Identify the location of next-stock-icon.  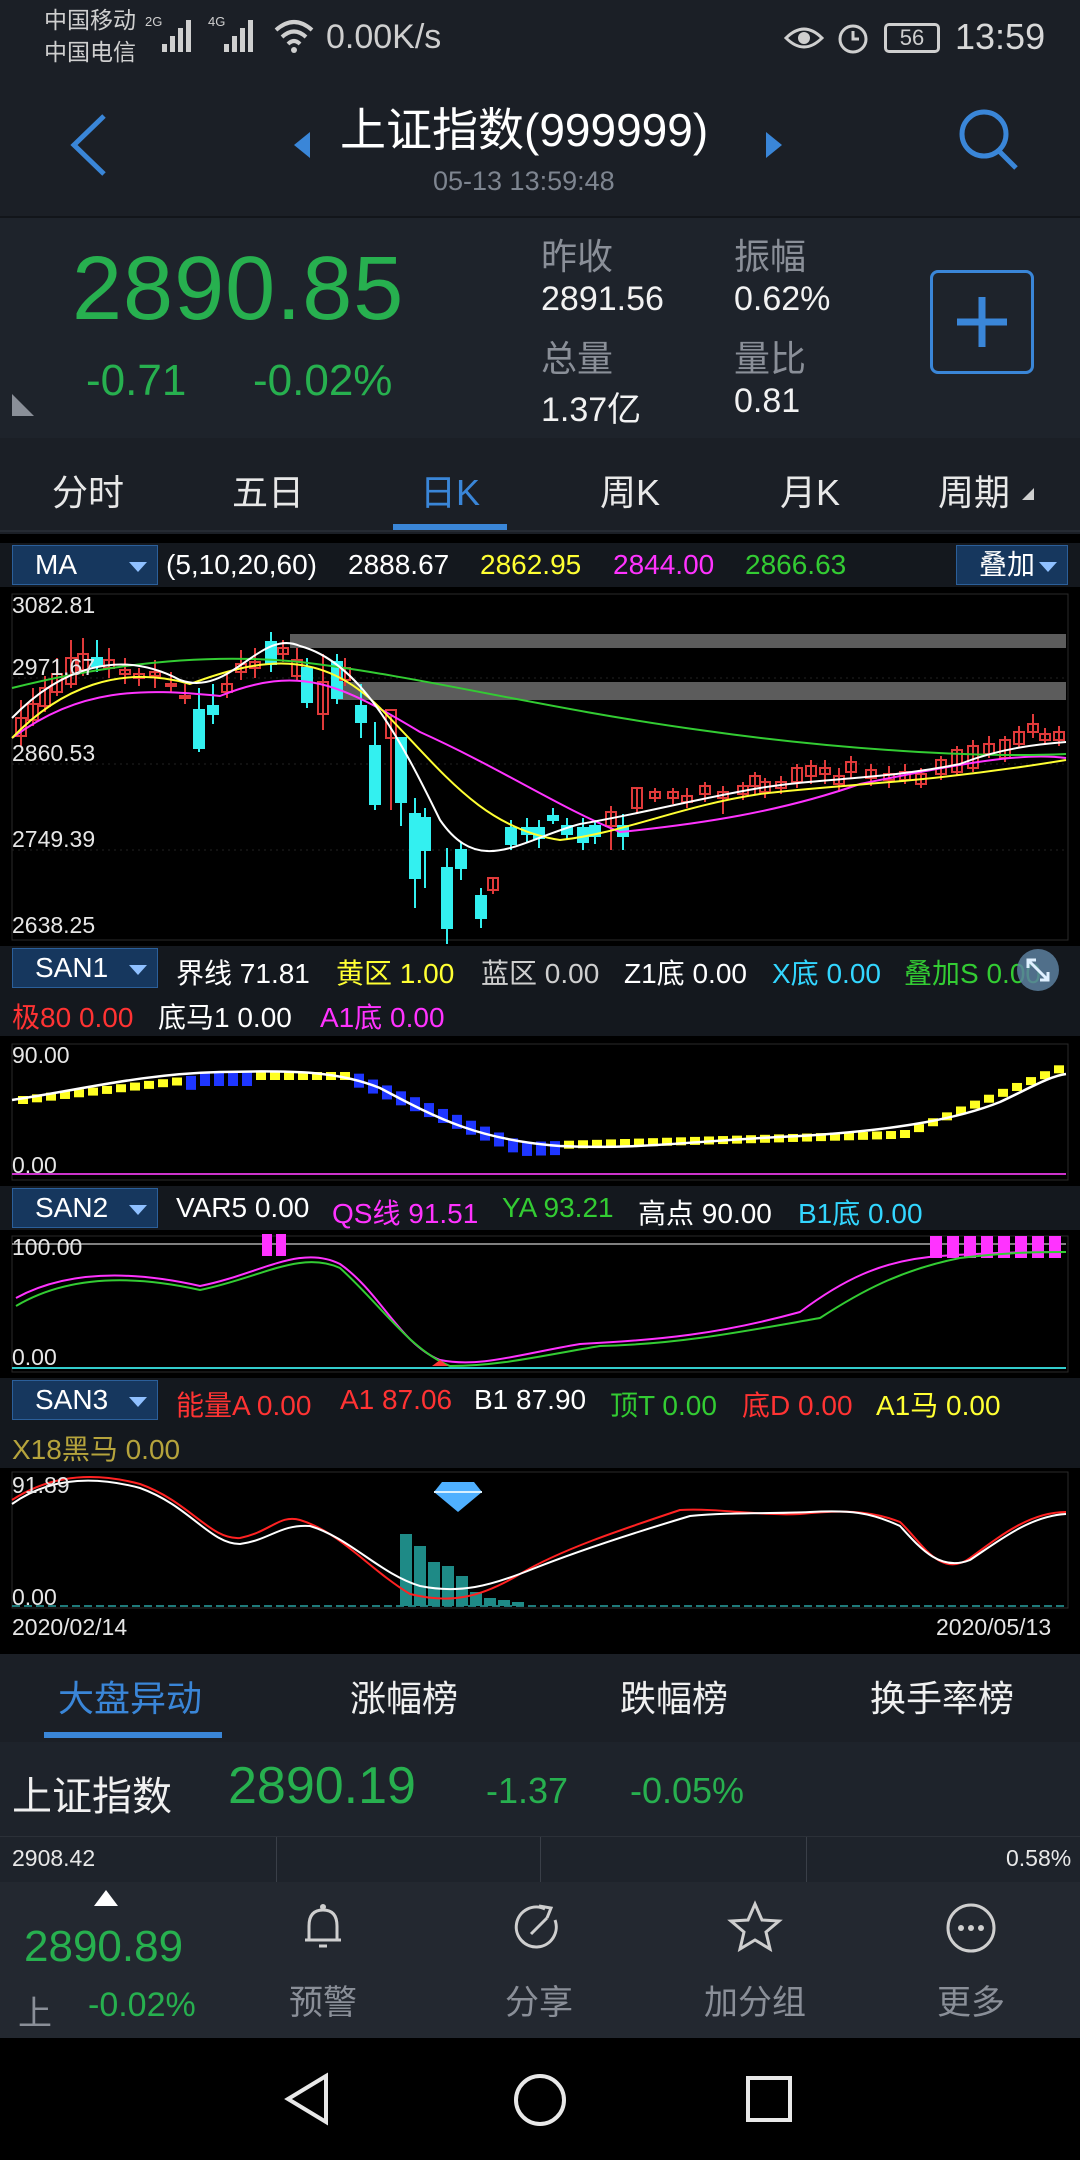
(775, 145).